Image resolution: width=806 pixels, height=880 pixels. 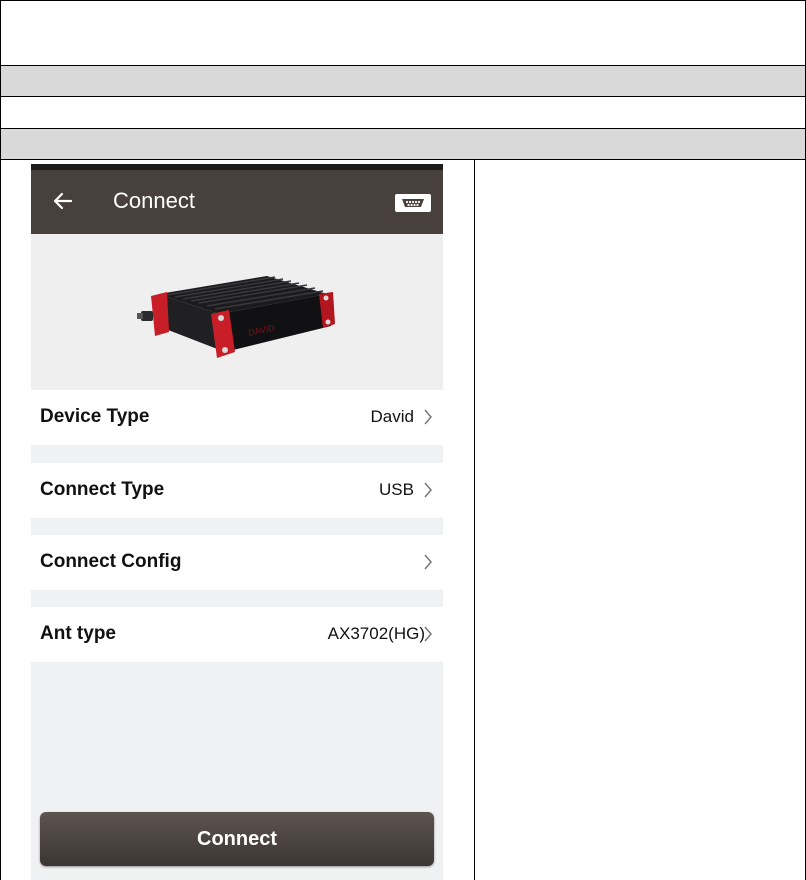 What do you see at coordinates (376, 633) in the screenshot?
I see `setting-value: AX3702(HG)` at bounding box center [376, 633].